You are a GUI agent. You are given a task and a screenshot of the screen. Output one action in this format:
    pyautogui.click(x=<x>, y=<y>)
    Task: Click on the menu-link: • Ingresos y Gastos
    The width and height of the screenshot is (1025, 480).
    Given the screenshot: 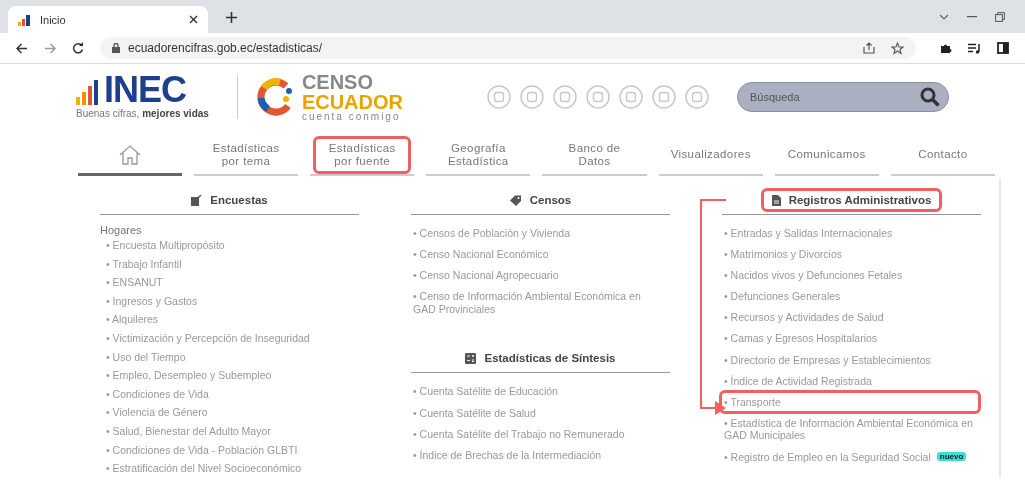 What is the action you would take?
    pyautogui.click(x=152, y=301)
    